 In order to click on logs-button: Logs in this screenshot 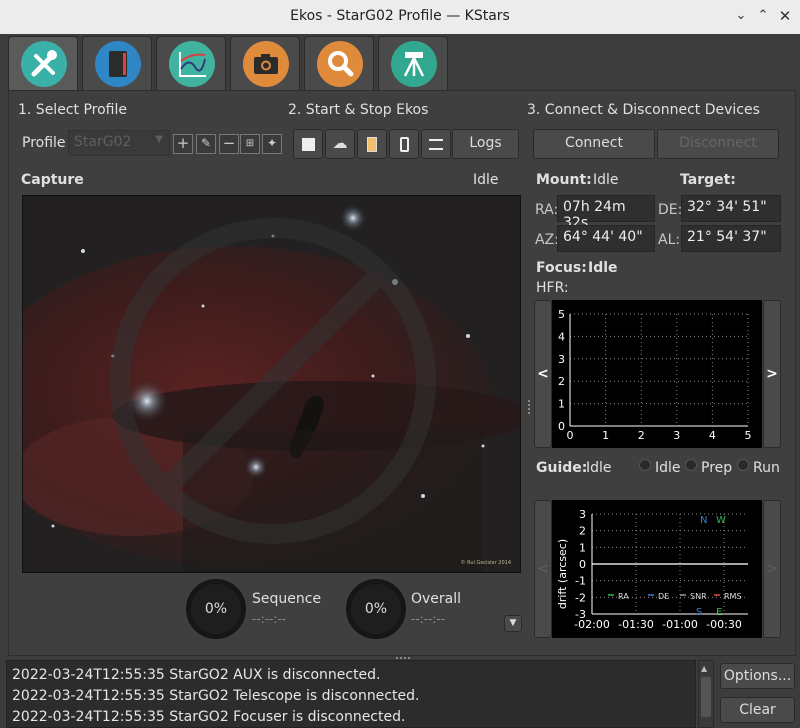, I will do `click(485, 144)`.